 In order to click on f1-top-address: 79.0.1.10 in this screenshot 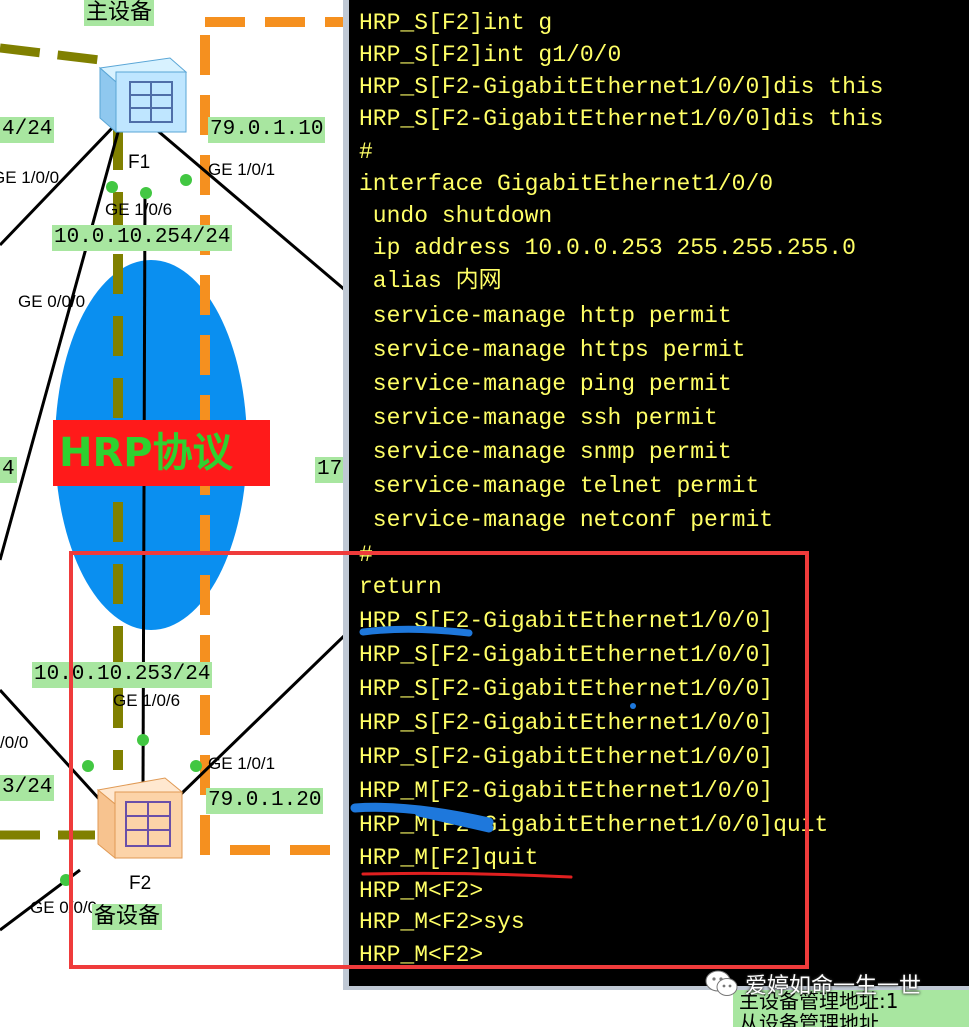, I will do `click(267, 130)`.